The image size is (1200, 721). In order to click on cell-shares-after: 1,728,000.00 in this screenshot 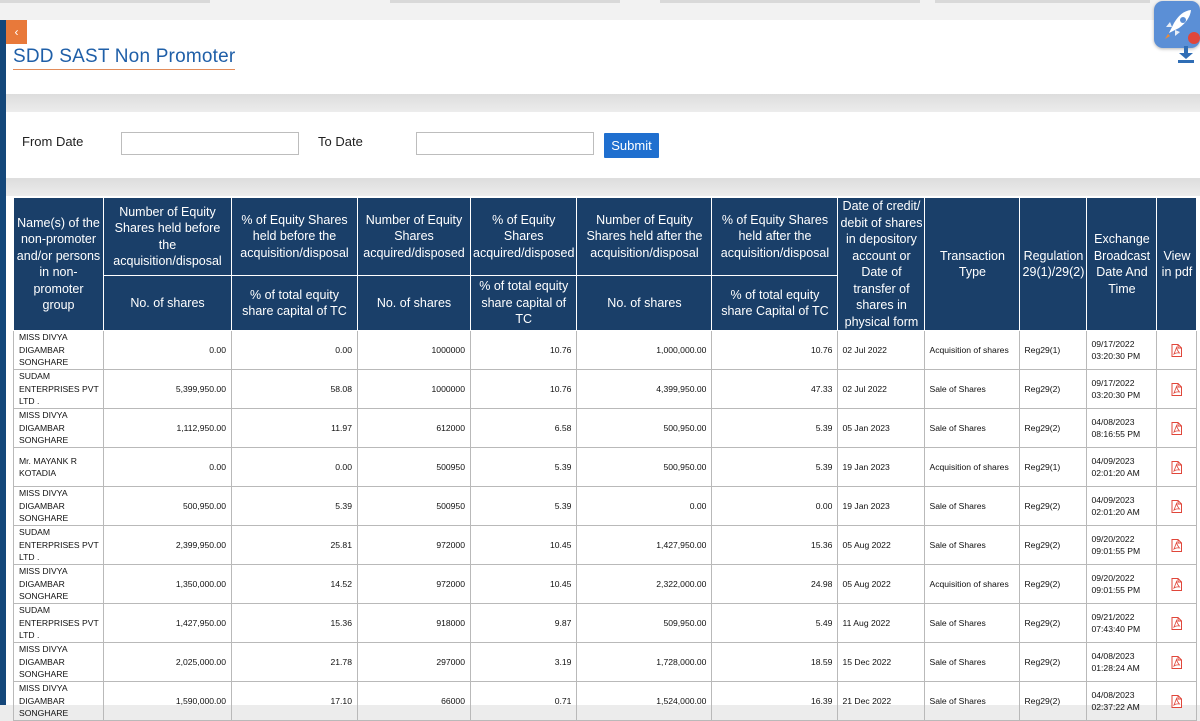, I will do `click(644, 662)`.